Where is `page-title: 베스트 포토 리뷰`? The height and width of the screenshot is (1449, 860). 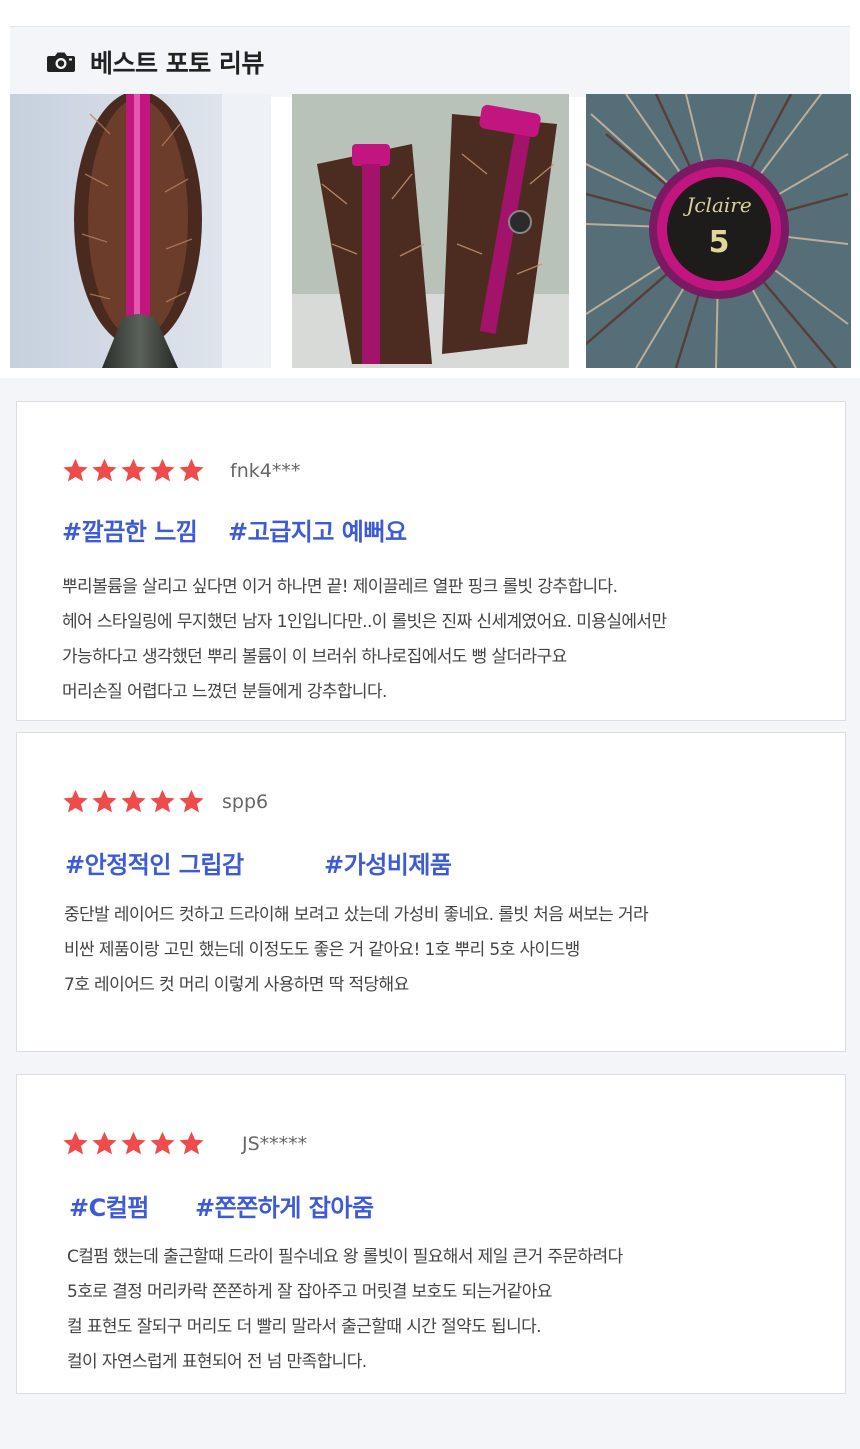
page-title: 베스트 포토 리뷰 is located at coordinates (177, 63).